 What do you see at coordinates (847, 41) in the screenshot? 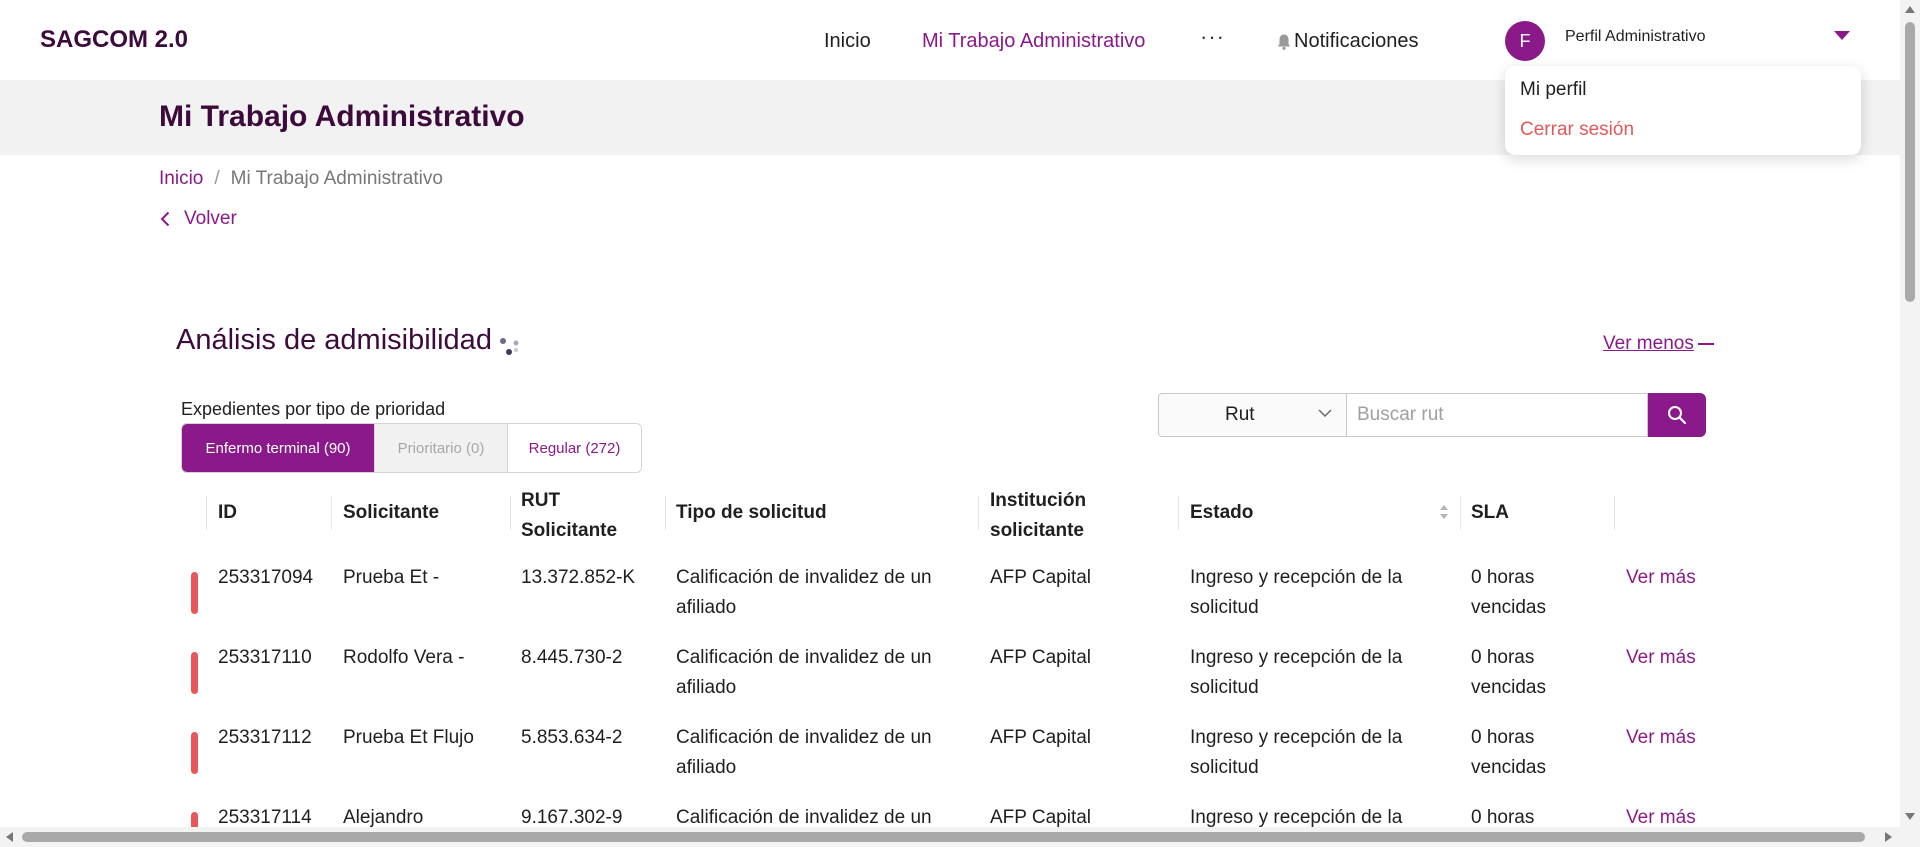
I see `nav-link-inicio: Inicio` at bounding box center [847, 41].